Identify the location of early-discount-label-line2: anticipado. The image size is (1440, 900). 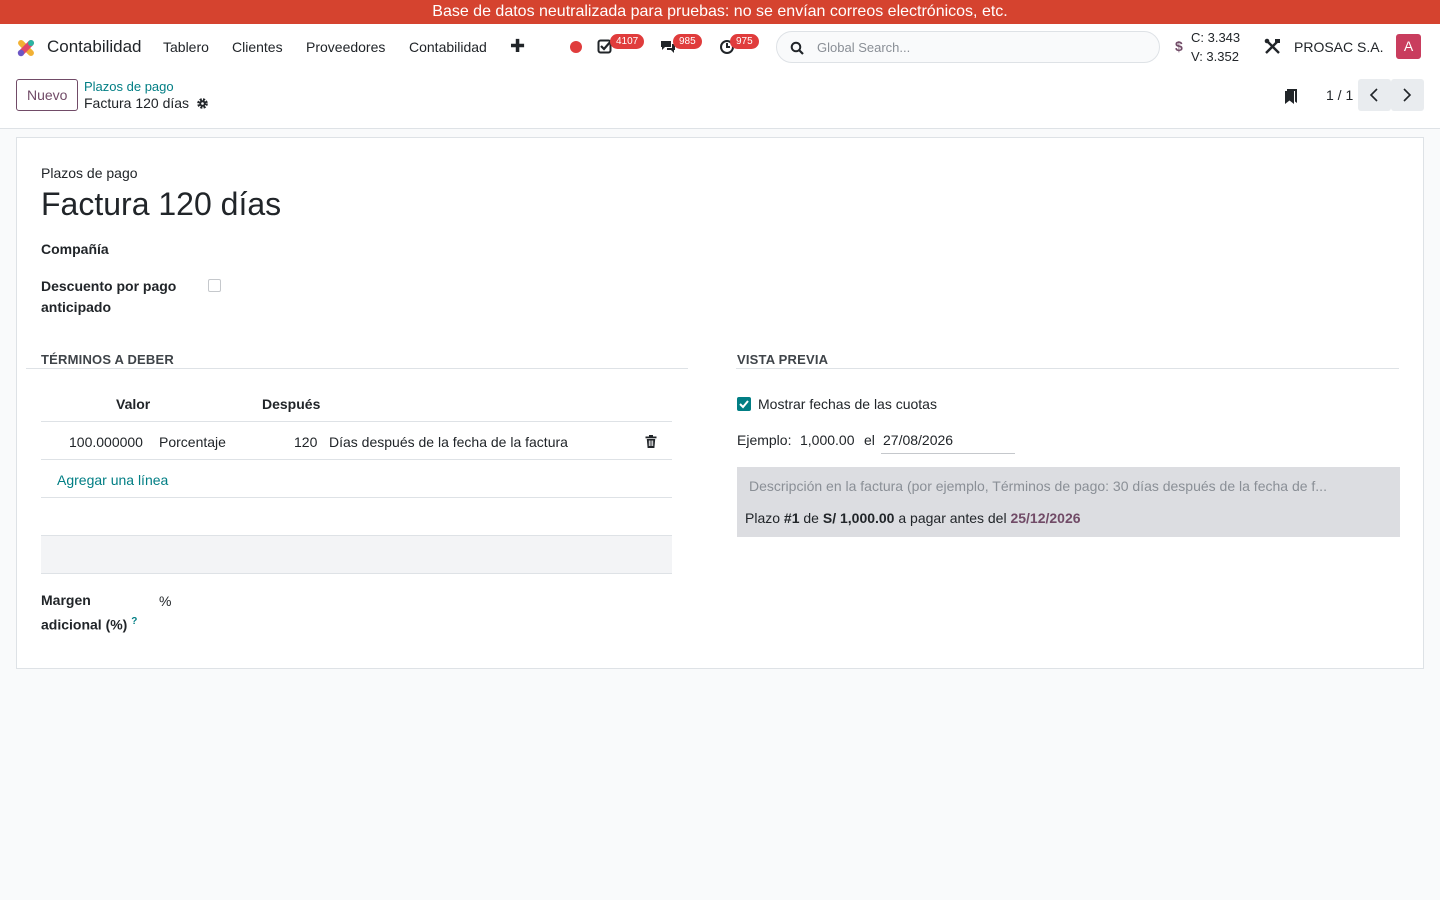
(76, 307).